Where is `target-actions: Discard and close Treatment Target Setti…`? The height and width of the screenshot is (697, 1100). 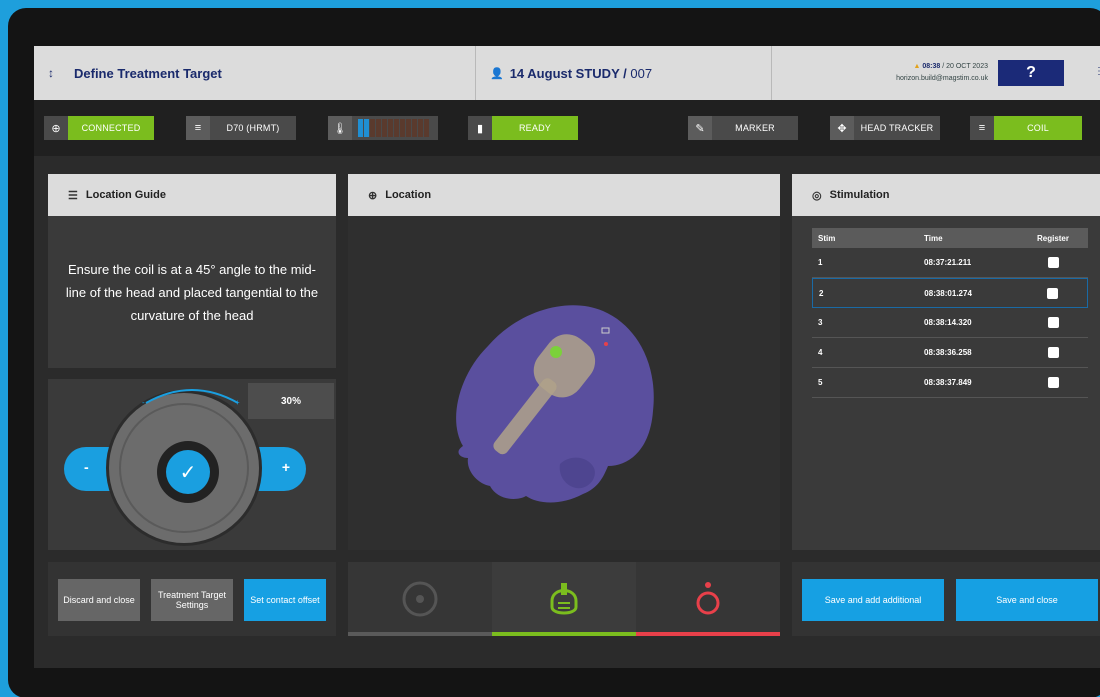
target-actions: Discard and close Treatment Target Setti… is located at coordinates (192, 599).